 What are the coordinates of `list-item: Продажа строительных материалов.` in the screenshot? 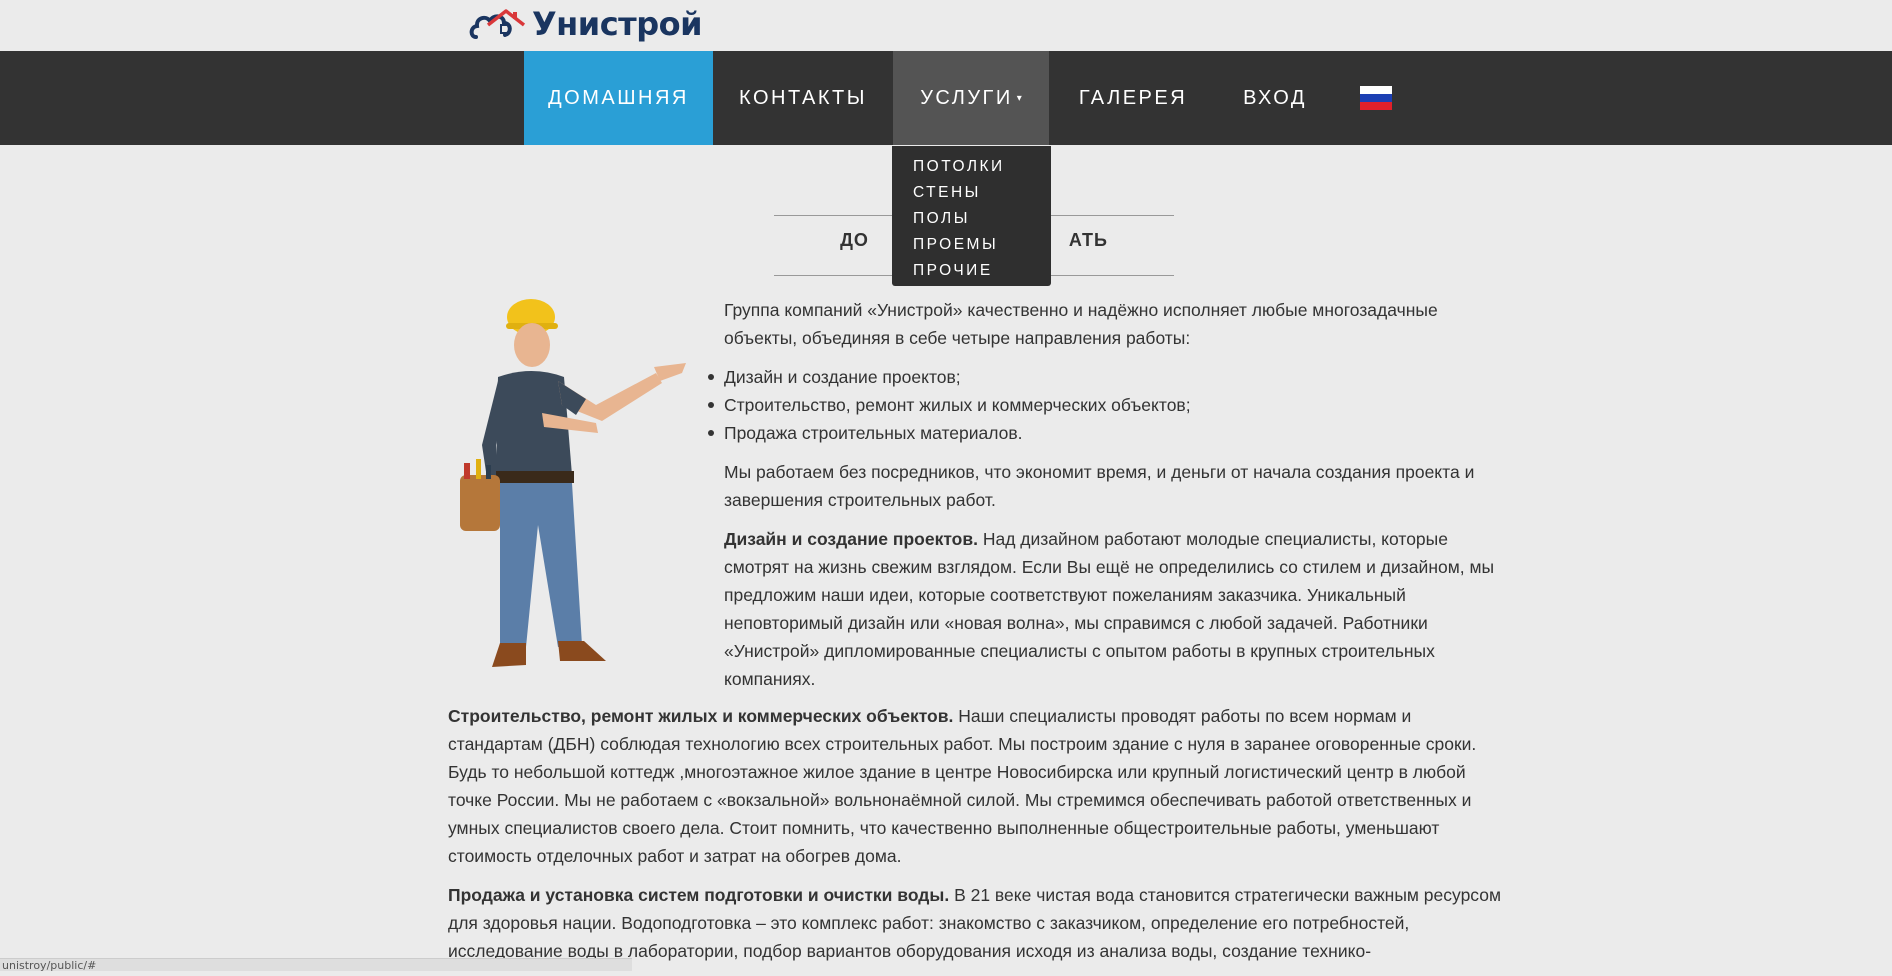 It's located at (1106, 433).